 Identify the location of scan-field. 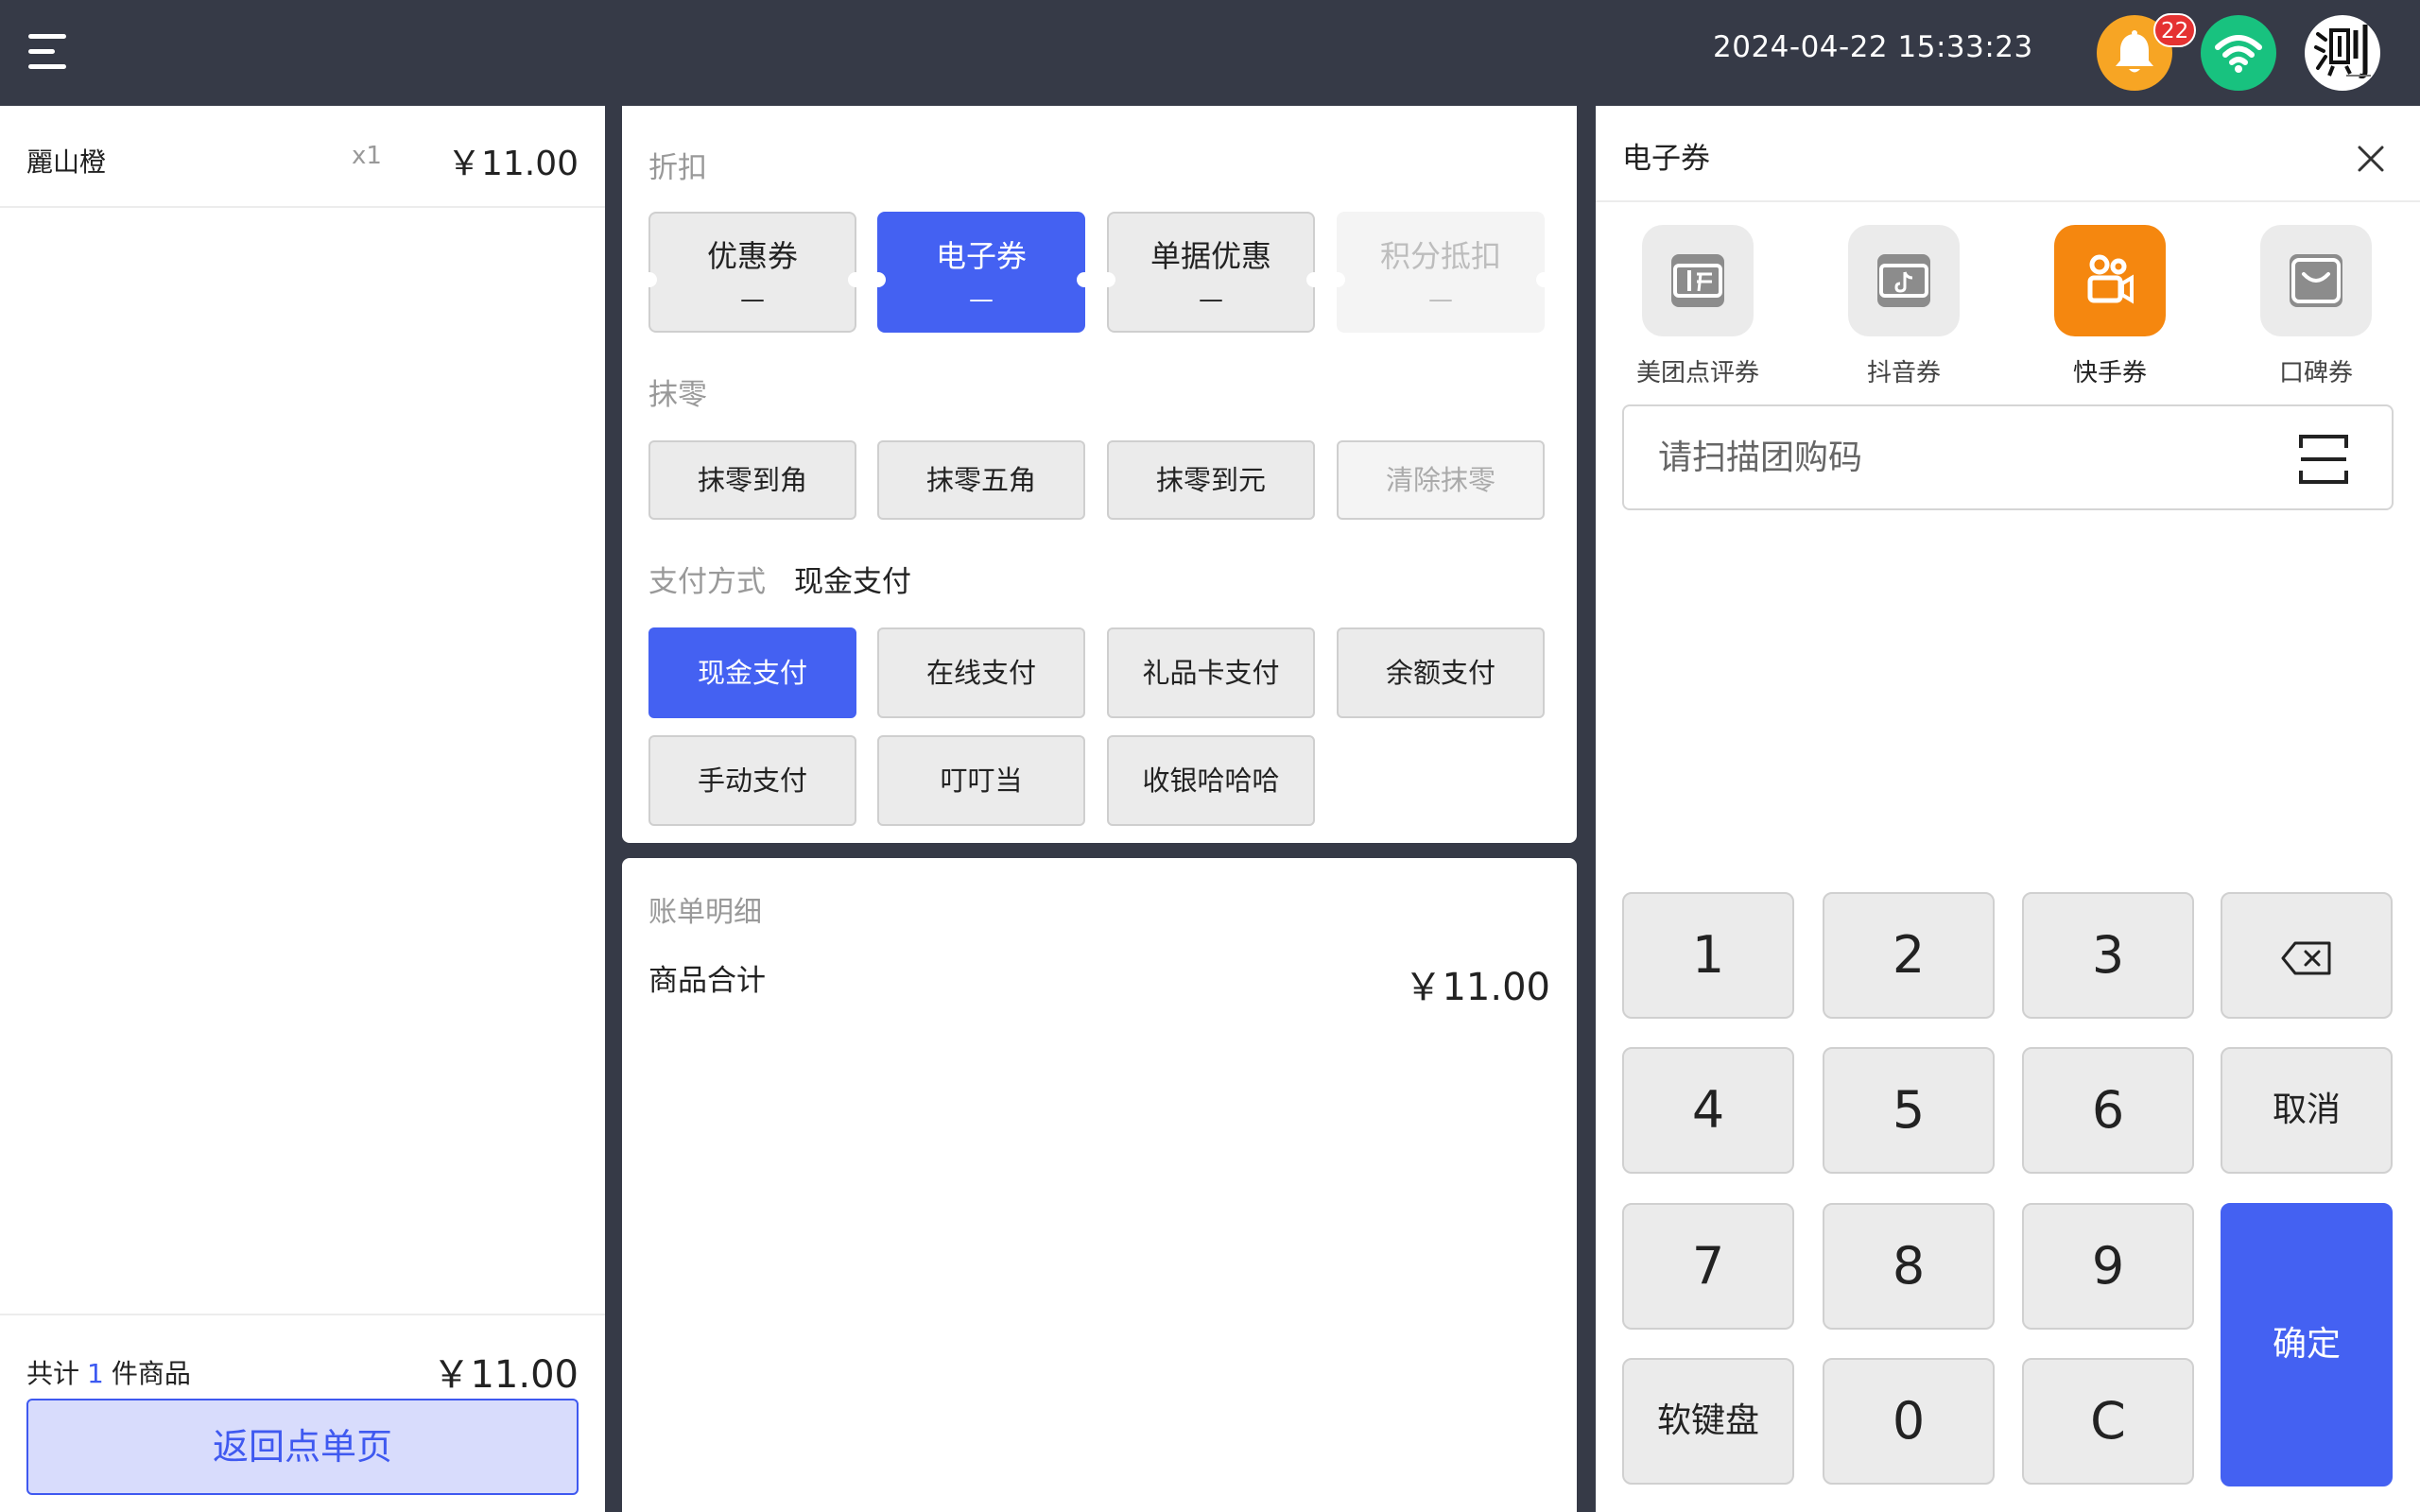
(2008, 457).